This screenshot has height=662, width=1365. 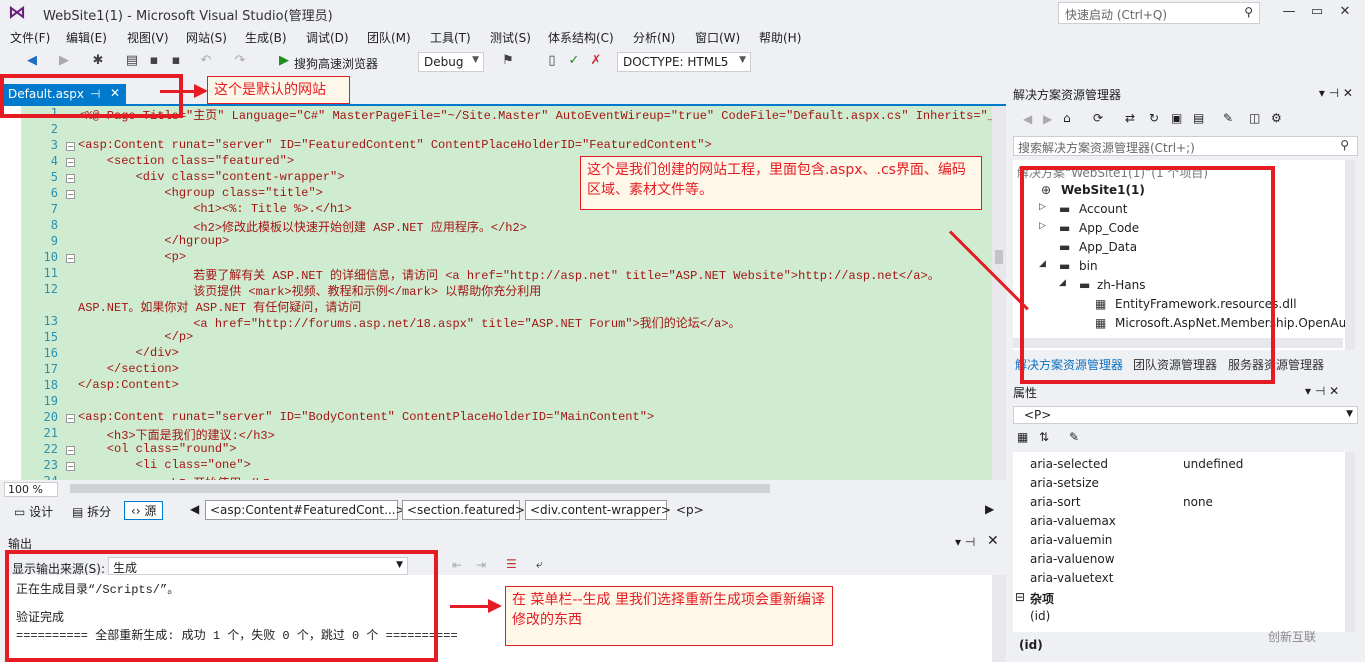 I want to click on menu-debug: 调试(D), so click(x=327, y=37).